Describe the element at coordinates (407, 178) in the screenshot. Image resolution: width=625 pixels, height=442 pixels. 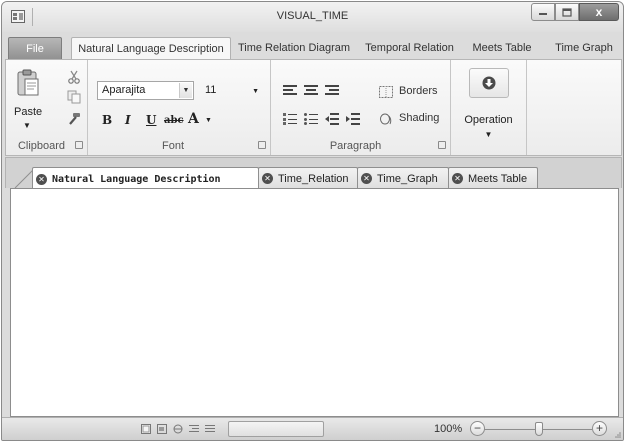
I see `doc-tab-label: Time_Graph` at that location.